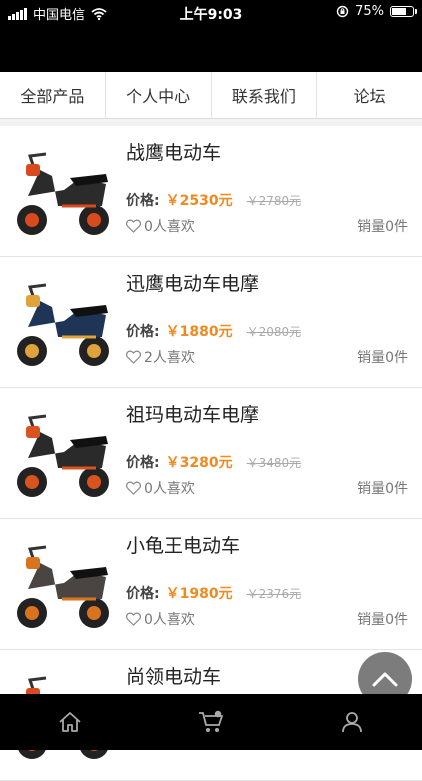 The height and width of the screenshot is (781, 422). I want to click on original-price: ￥2780元, so click(274, 201).